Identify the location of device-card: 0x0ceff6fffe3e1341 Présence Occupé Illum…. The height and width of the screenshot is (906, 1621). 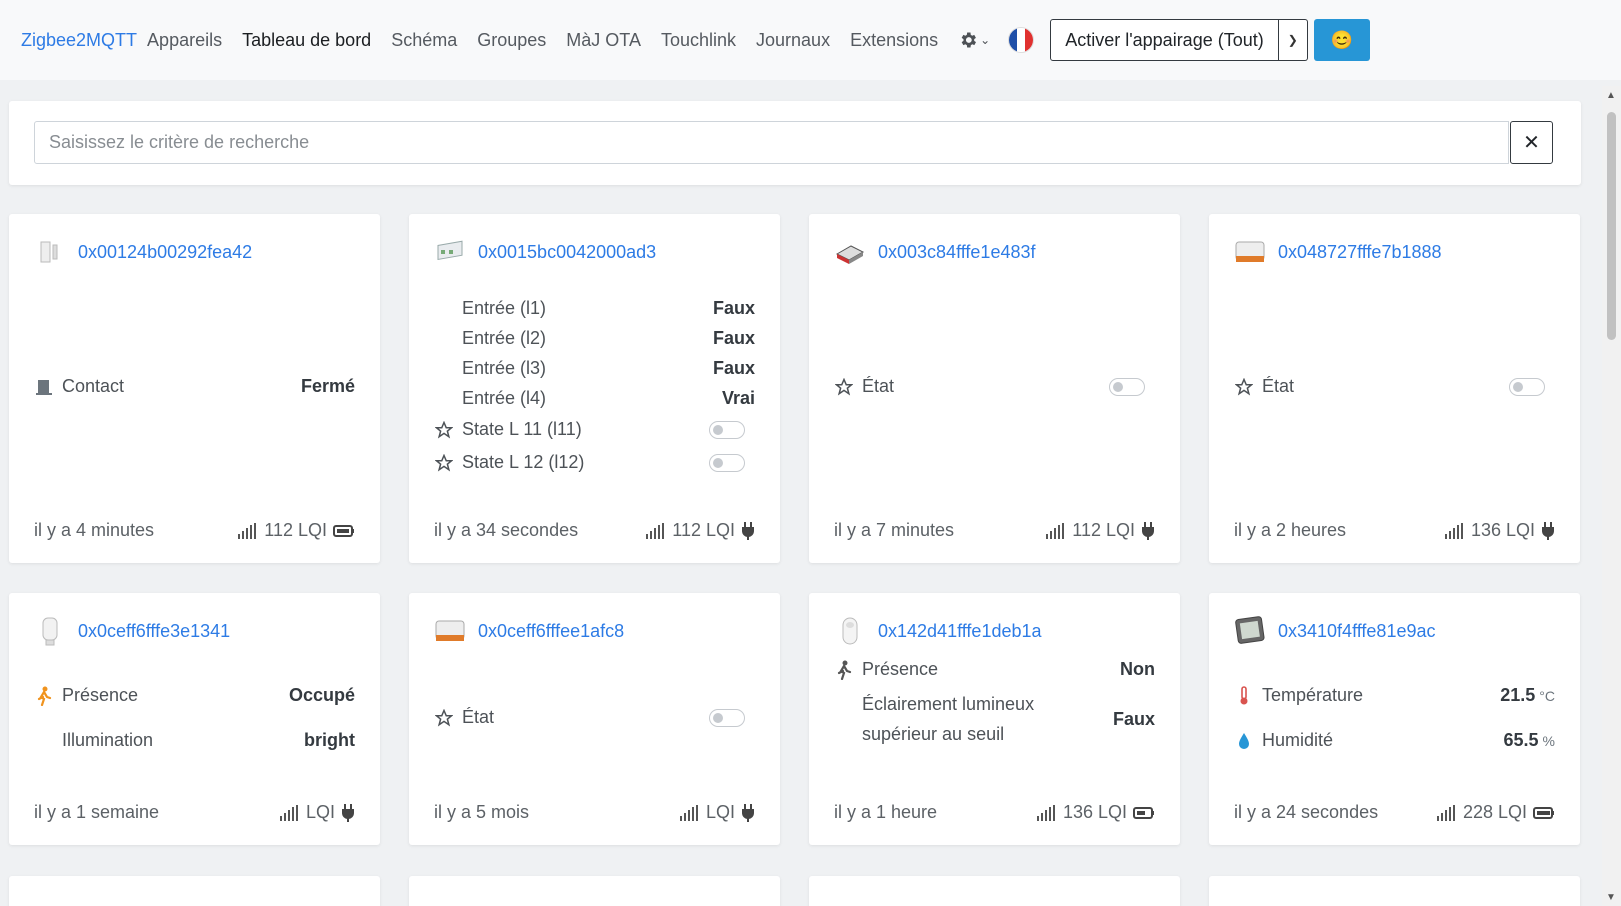
(194, 719).